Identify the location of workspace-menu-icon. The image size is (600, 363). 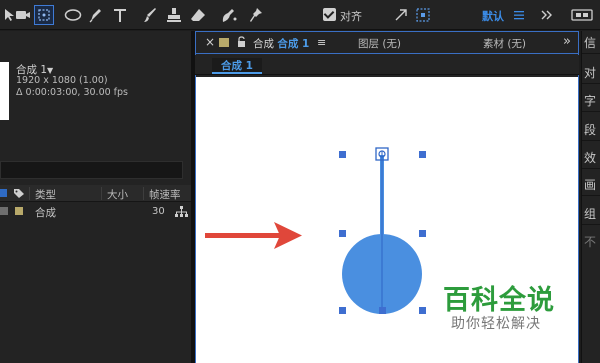
(519, 15).